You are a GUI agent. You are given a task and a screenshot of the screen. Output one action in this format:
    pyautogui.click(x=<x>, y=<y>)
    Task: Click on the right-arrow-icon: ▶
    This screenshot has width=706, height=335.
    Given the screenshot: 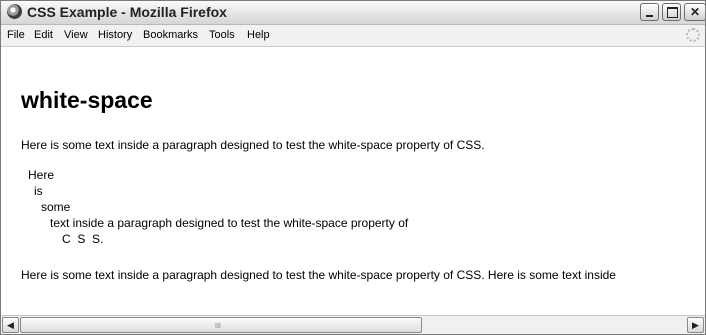 What is the action you would take?
    pyautogui.click(x=695, y=325)
    